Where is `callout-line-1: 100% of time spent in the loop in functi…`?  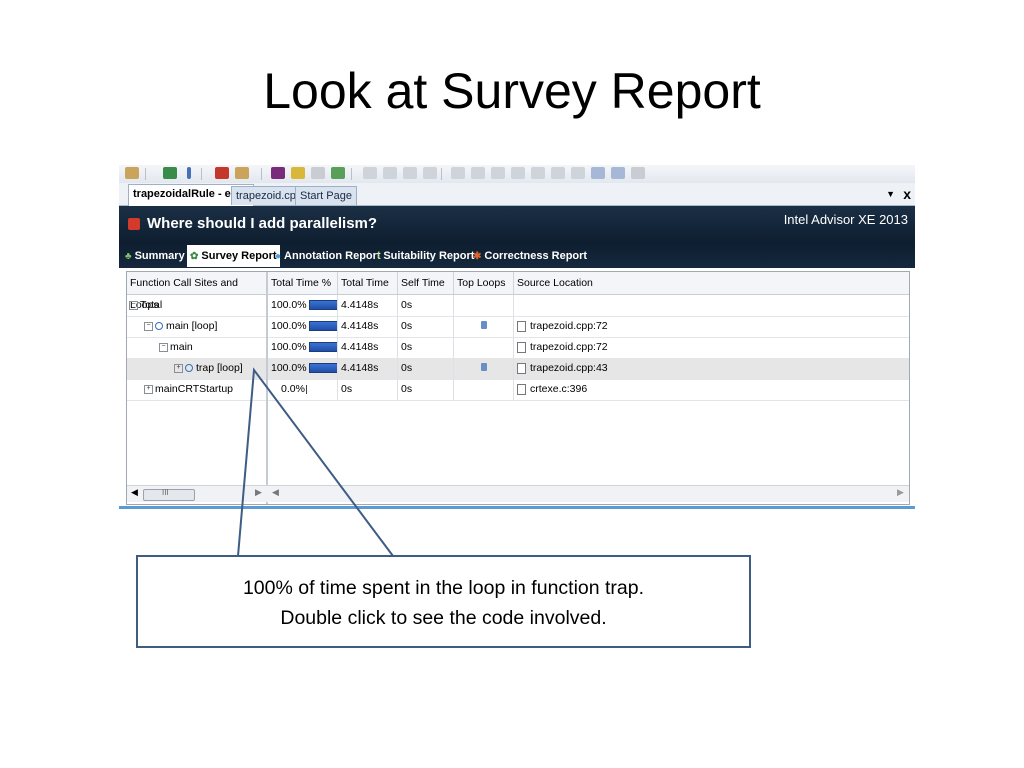
callout-line-1: 100% of time spent in the loop in functi… is located at coordinates (443, 588).